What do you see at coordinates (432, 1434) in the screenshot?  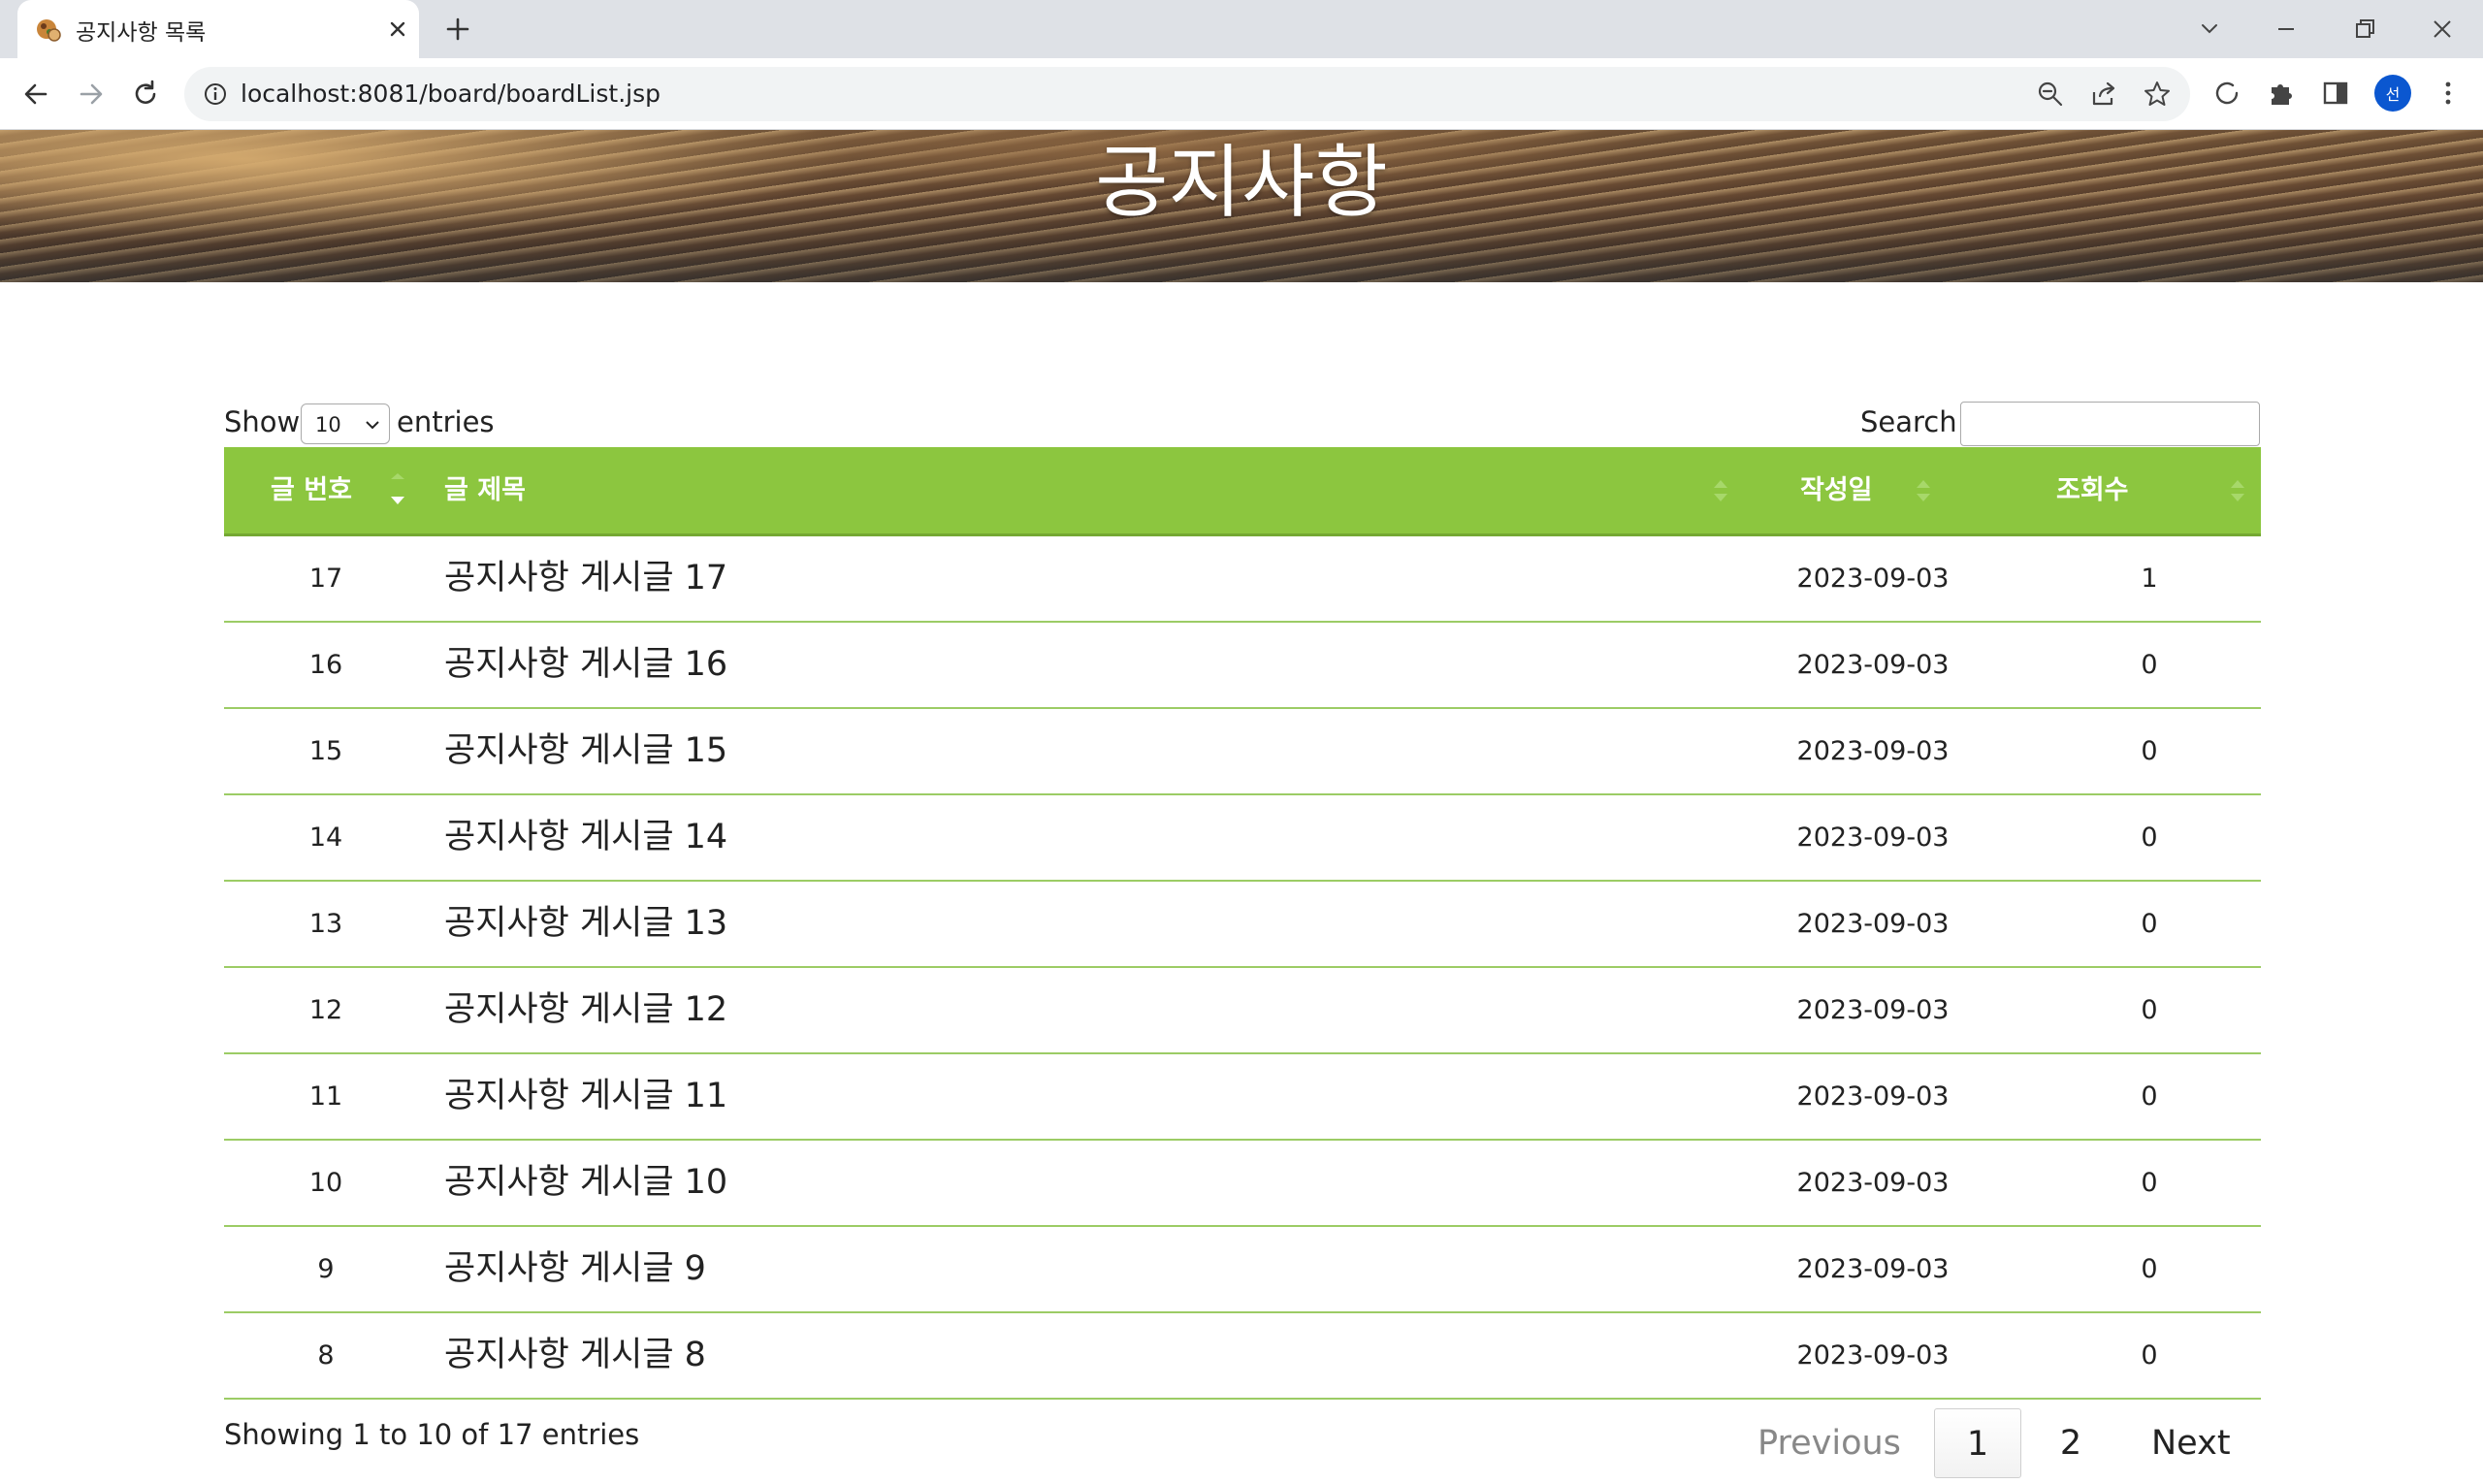 I see `table-info: Showing 1 to 10 of 17 entries` at bounding box center [432, 1434].